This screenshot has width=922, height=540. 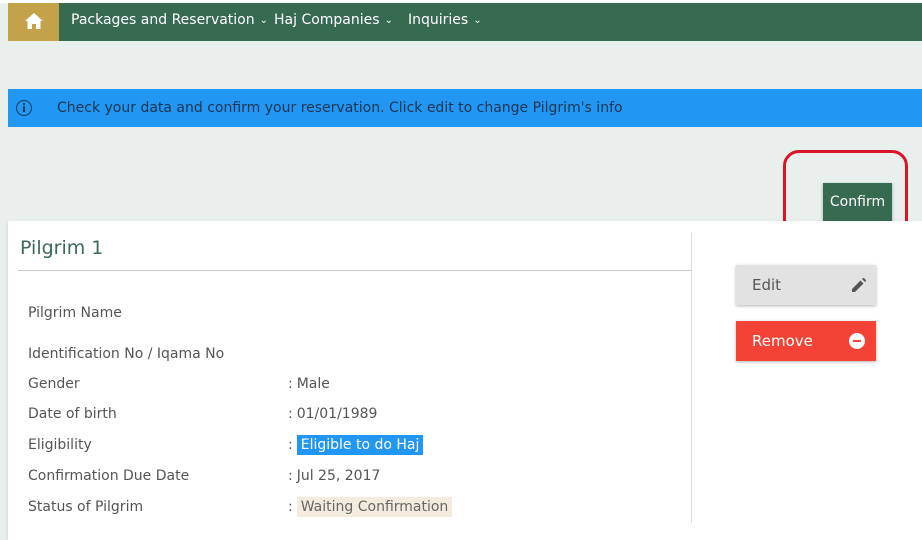 I want to click on nav-item-packages-and-reservation: Packages and Reservation ⌄, so click(x=169, y=20).